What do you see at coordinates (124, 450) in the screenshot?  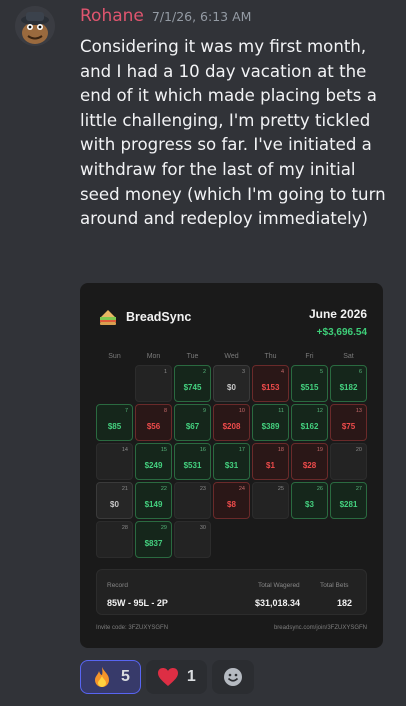 I see `day-number: 14` at bounding box center [124, 450].